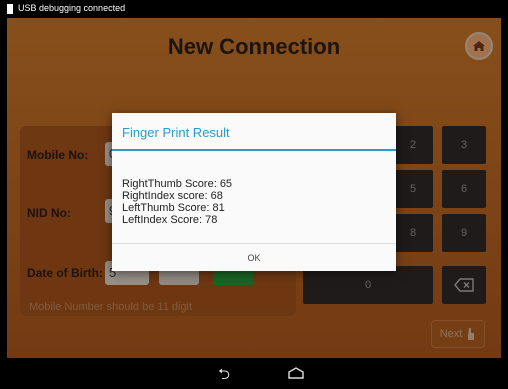  Describe the element at coordinates (170, 220) in the screenshot. I see `left-index-score: LeftIndex Score: 78` at that location.